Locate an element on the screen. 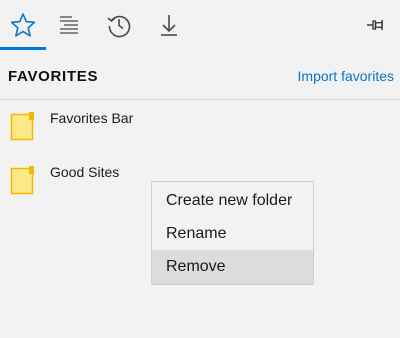 Image resolution: width=400 pixels, height=338 pixels. star-icon is located at coordinates (23, 25).